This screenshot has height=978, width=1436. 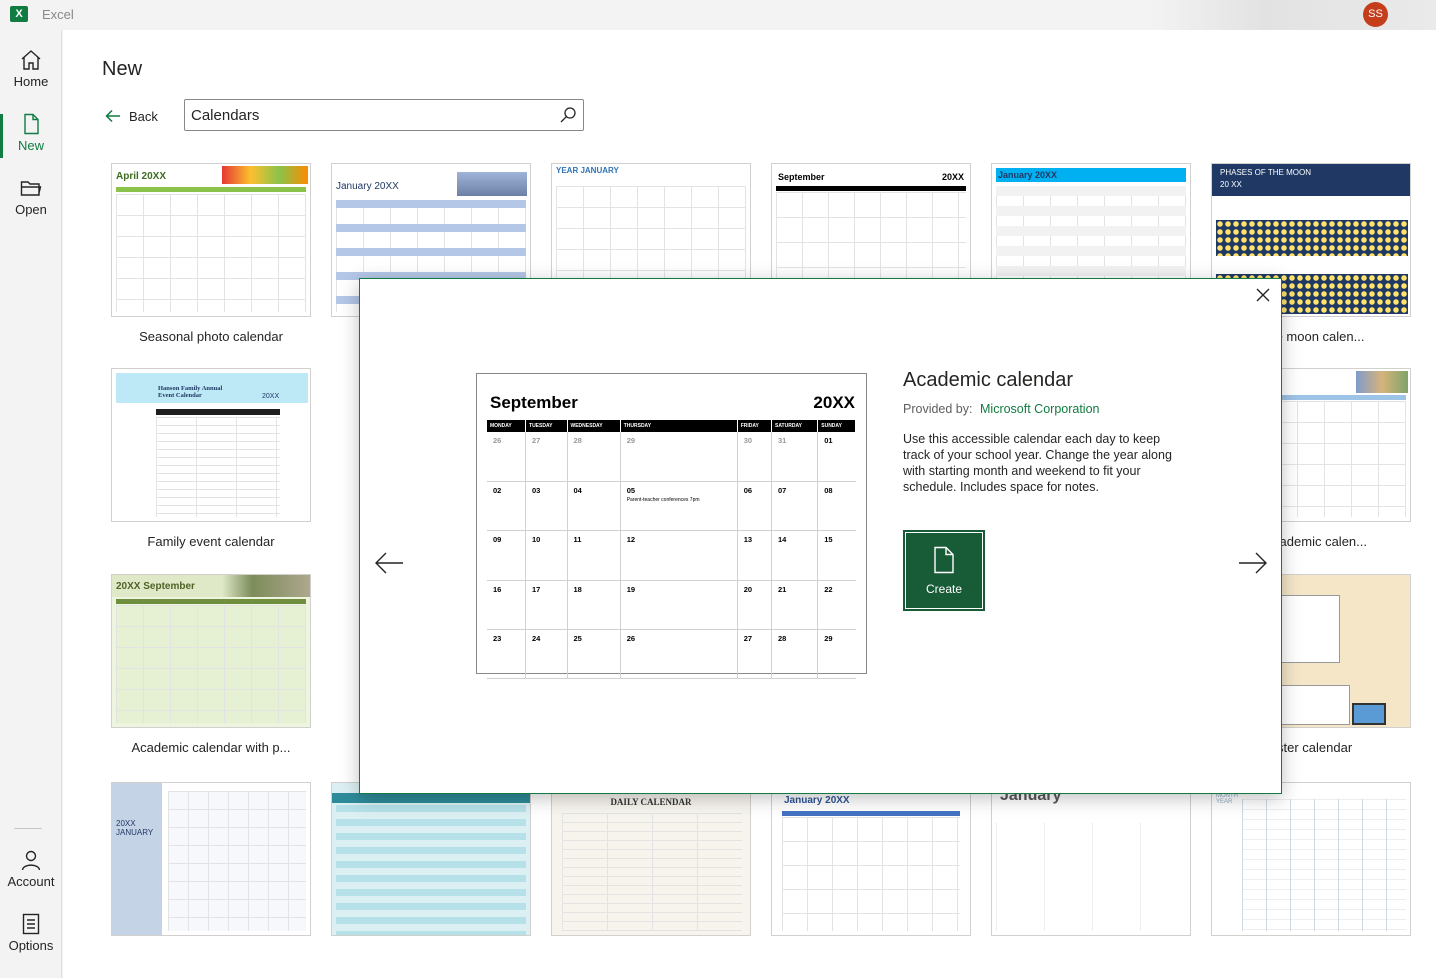 I want to click on calendar-day: 20, so click(x=754, y=605).